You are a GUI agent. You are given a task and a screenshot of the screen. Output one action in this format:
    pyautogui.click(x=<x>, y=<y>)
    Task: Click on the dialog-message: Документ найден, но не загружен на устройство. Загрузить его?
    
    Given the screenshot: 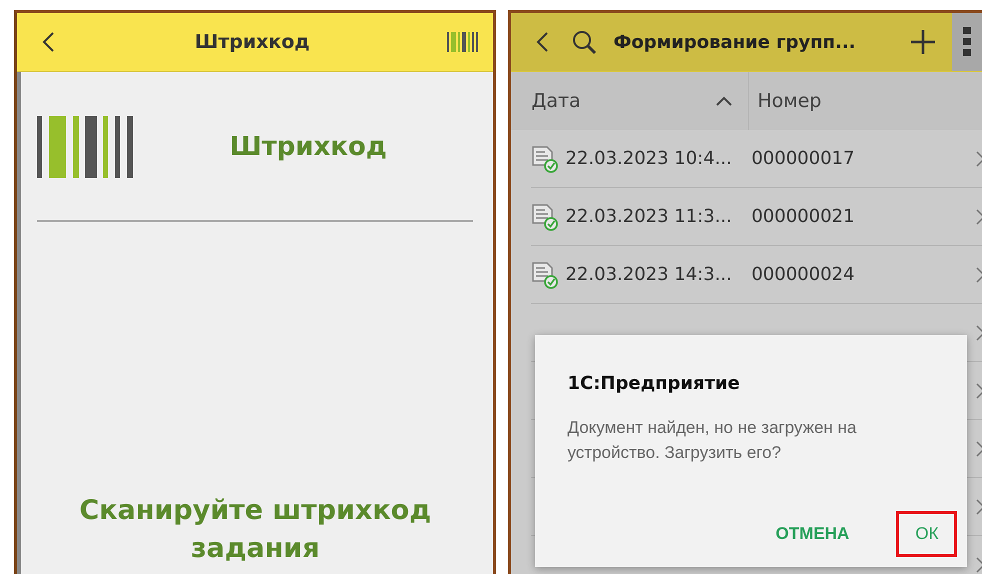 What is the action you would take?
    pyautogui.click(x=712, y=440)
    